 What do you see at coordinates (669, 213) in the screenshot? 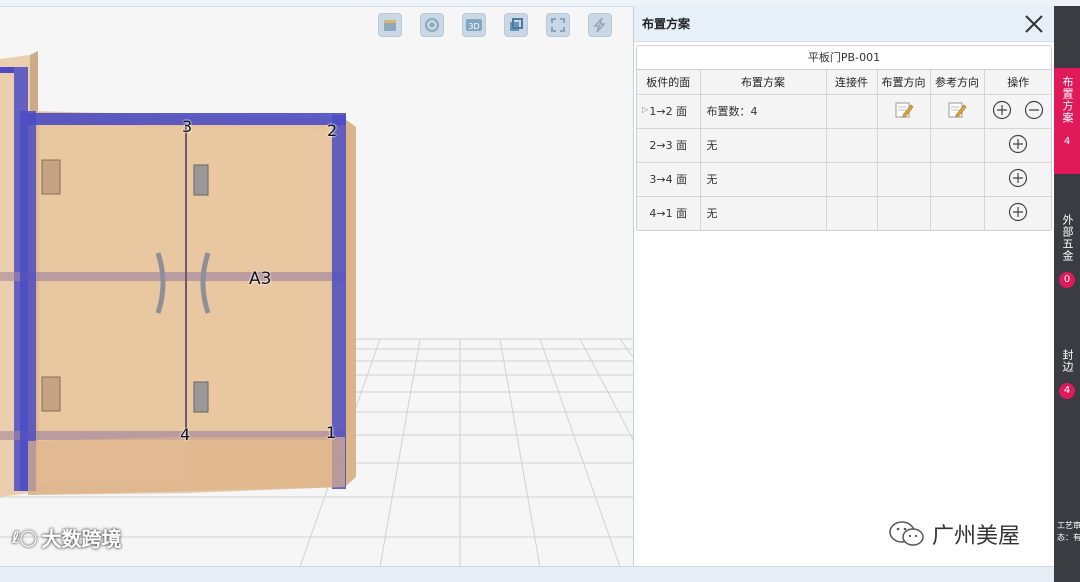
I see `face-label: 4→1 面` at bounding box center [669, 213].